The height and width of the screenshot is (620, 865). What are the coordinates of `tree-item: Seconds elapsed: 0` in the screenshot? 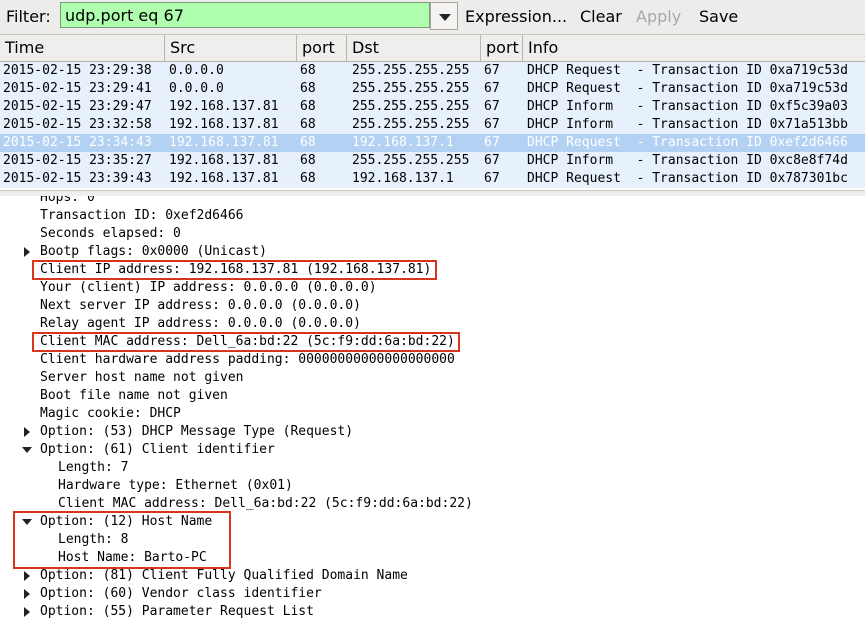 It's located at (110, 234).